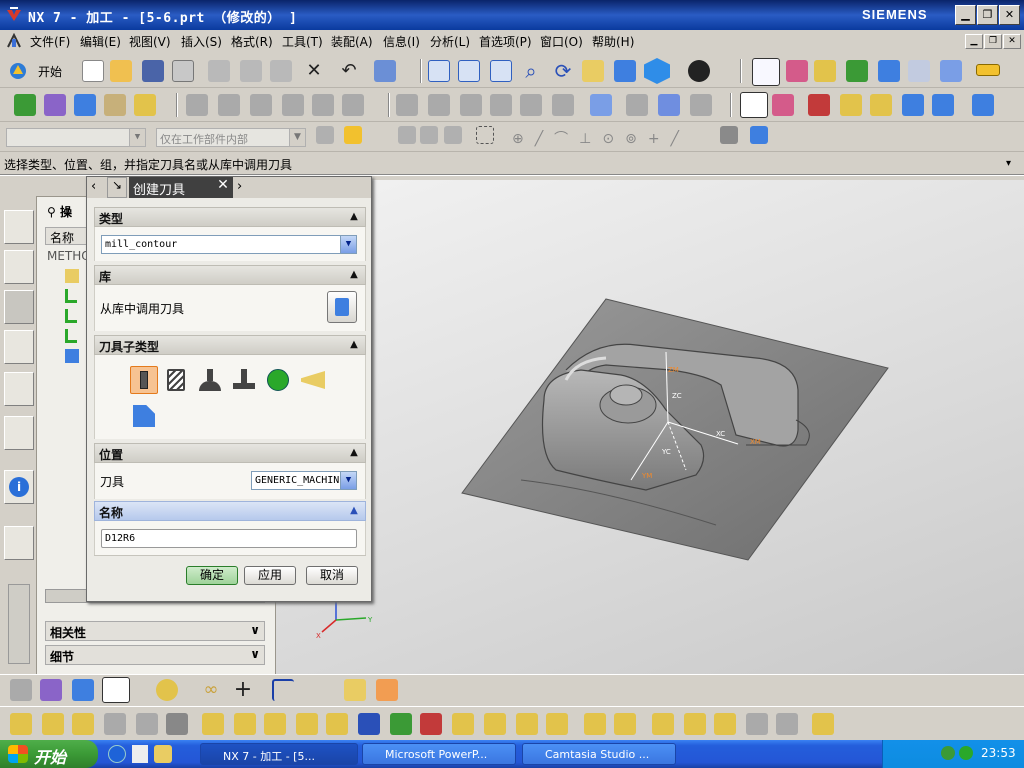  I want to click on pan-icon, so click(593, 71).